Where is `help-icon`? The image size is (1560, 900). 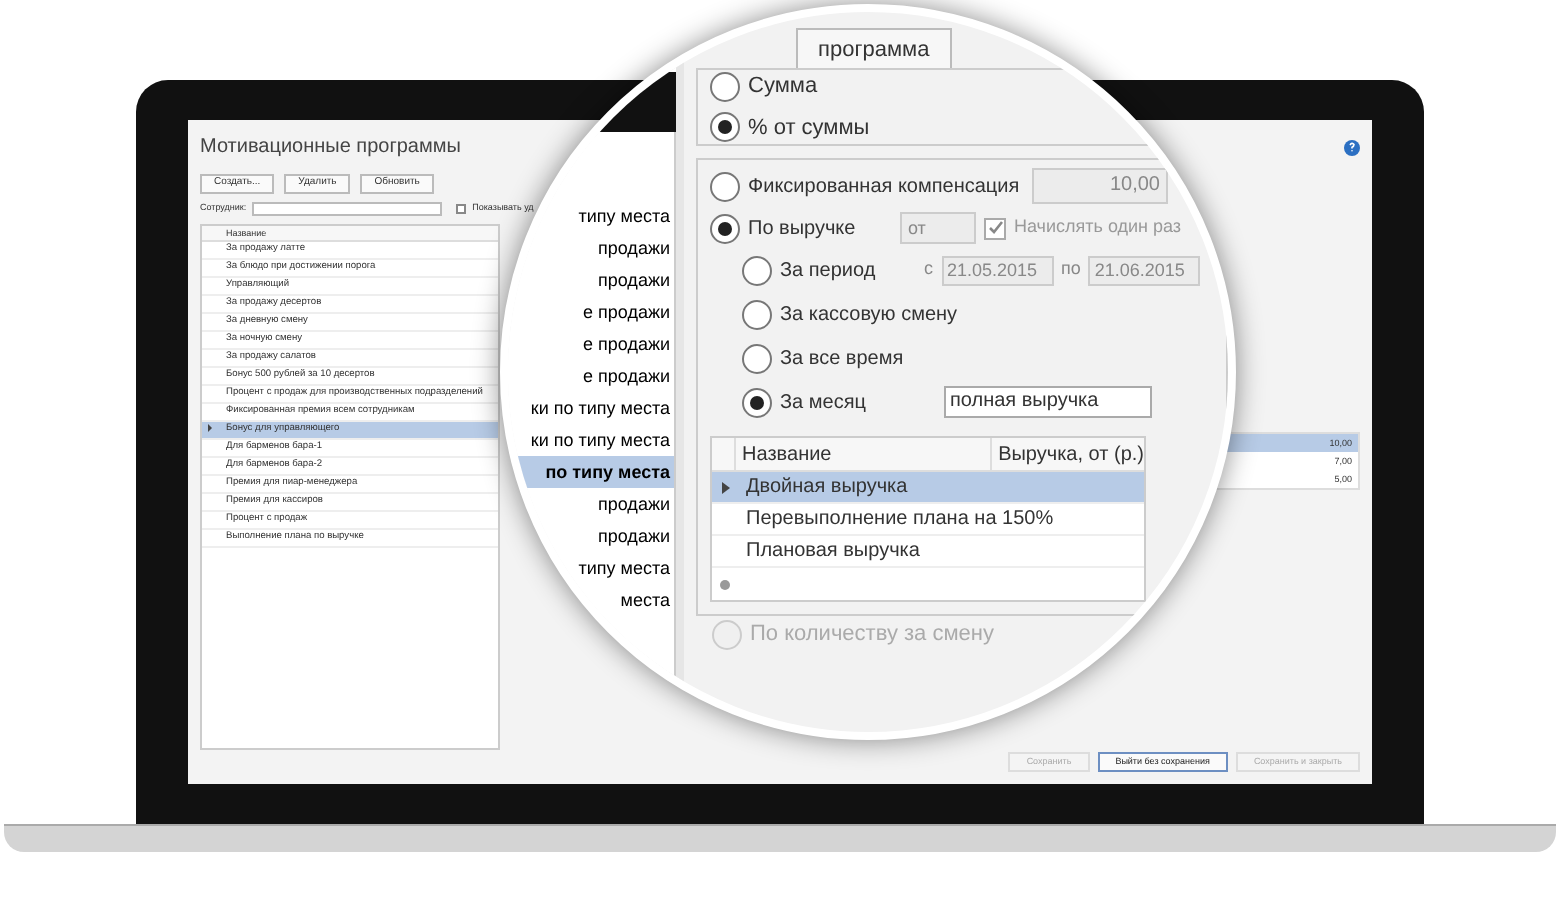 help-icon is located at coordinates (1352, 147).